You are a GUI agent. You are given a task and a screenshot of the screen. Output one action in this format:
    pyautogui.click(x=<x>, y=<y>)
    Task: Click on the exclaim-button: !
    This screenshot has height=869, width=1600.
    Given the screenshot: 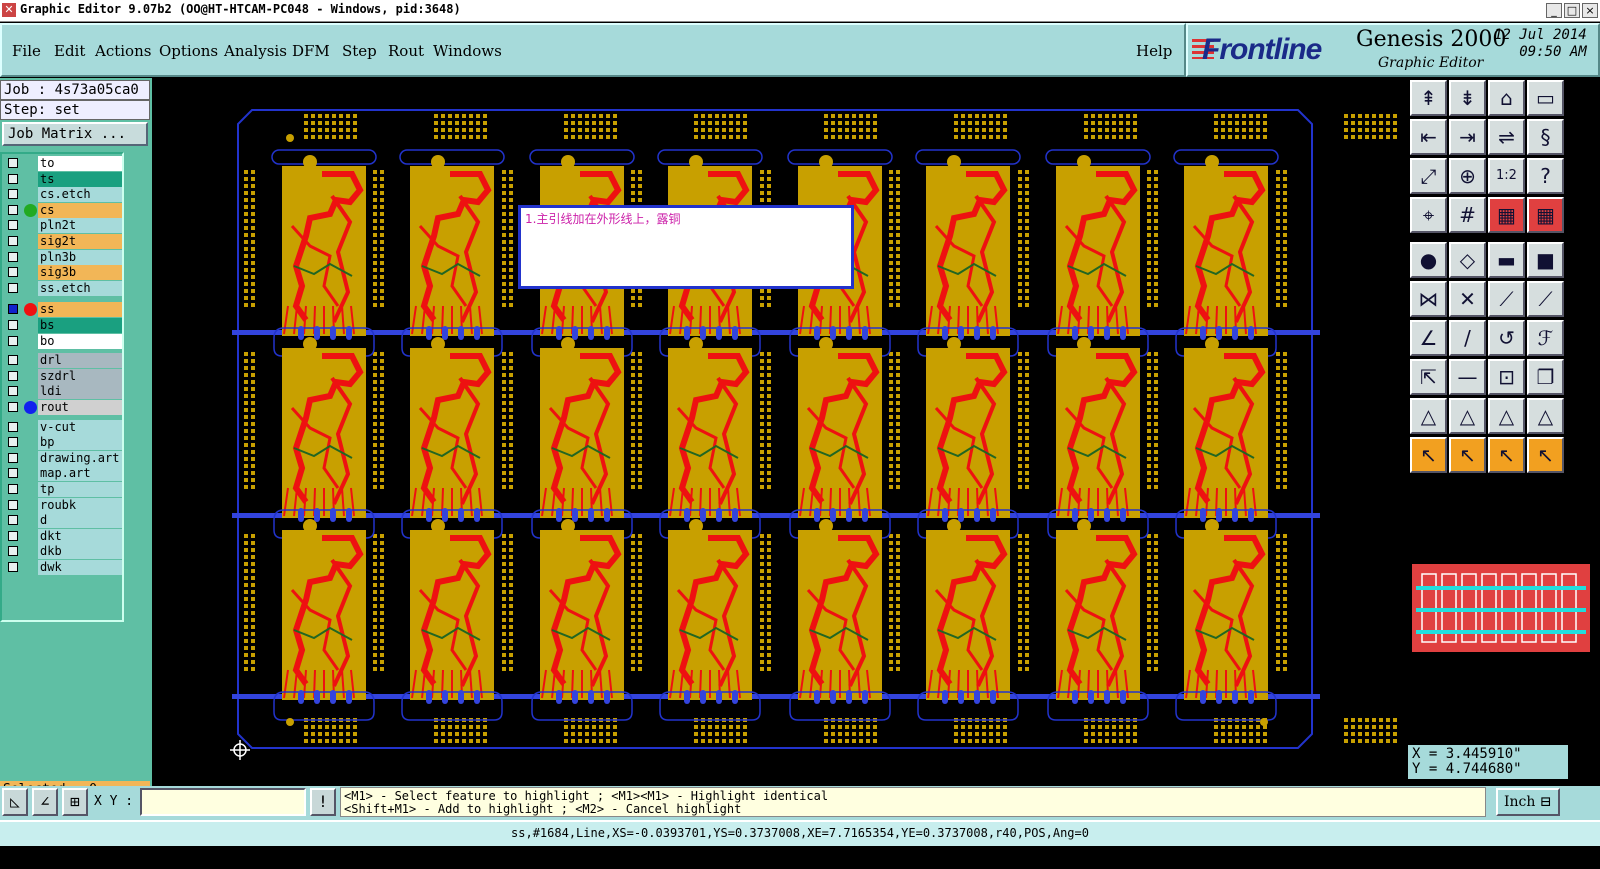 What is the action you would take?
    pyautogui.click(x=323, y=802)
    